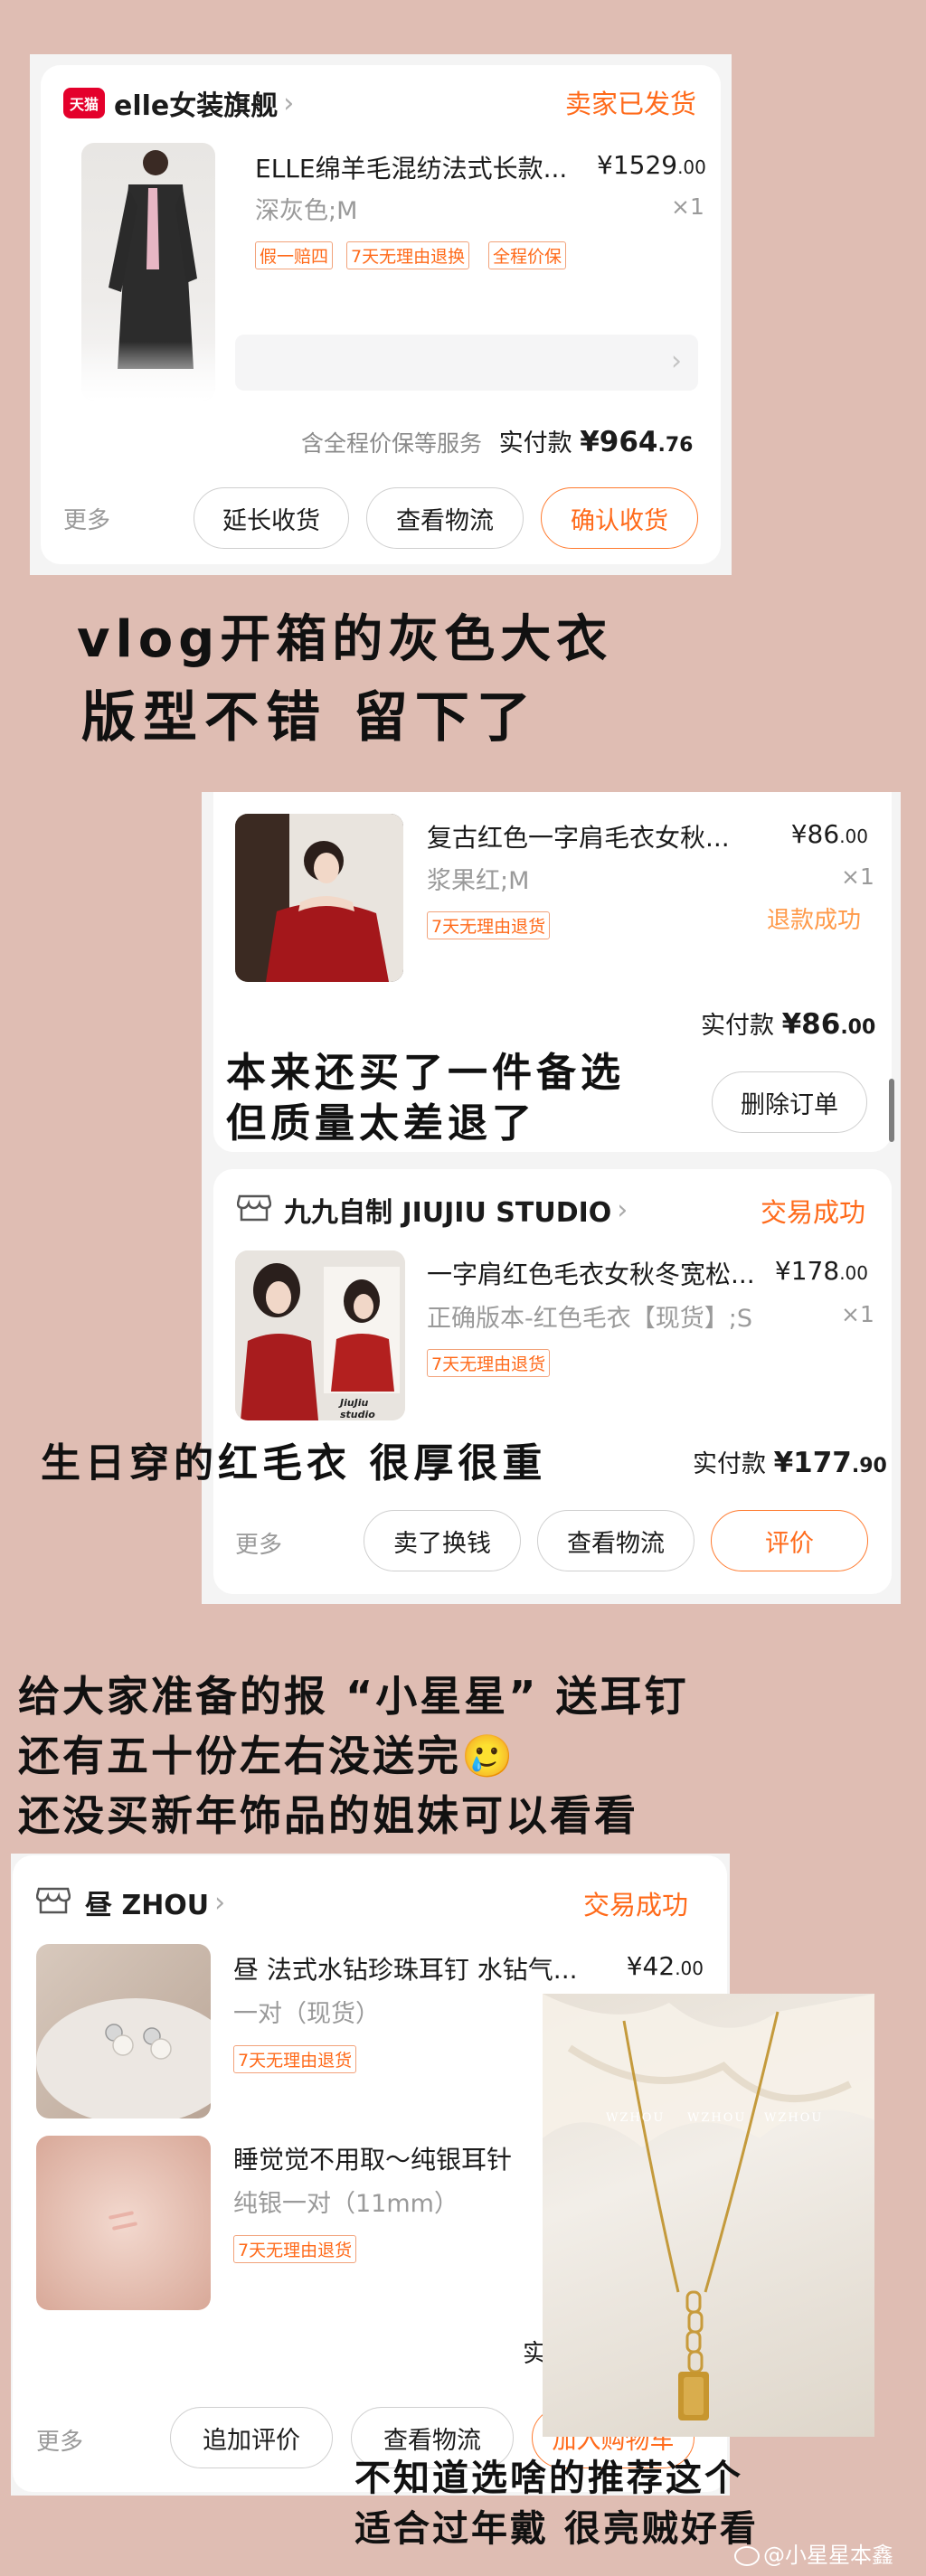  What do you see at coordinates (589, 1319) in the screenshot?
I see `product-spec: 正确版本-红色毛衣【现货】;S` at bounding box center [589, 1319].